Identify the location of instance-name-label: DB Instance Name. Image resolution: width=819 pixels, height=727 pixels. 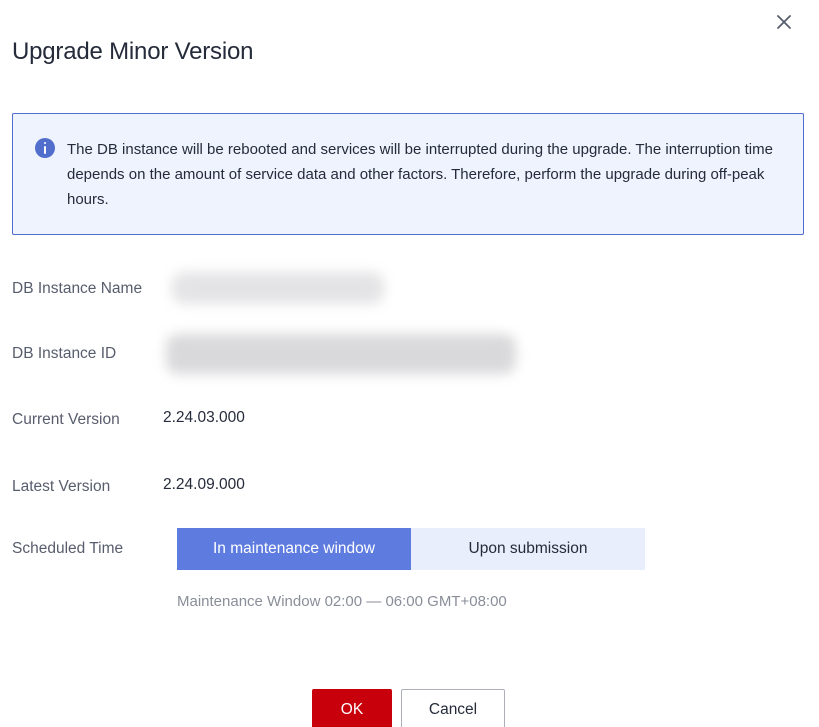
(77, 288).